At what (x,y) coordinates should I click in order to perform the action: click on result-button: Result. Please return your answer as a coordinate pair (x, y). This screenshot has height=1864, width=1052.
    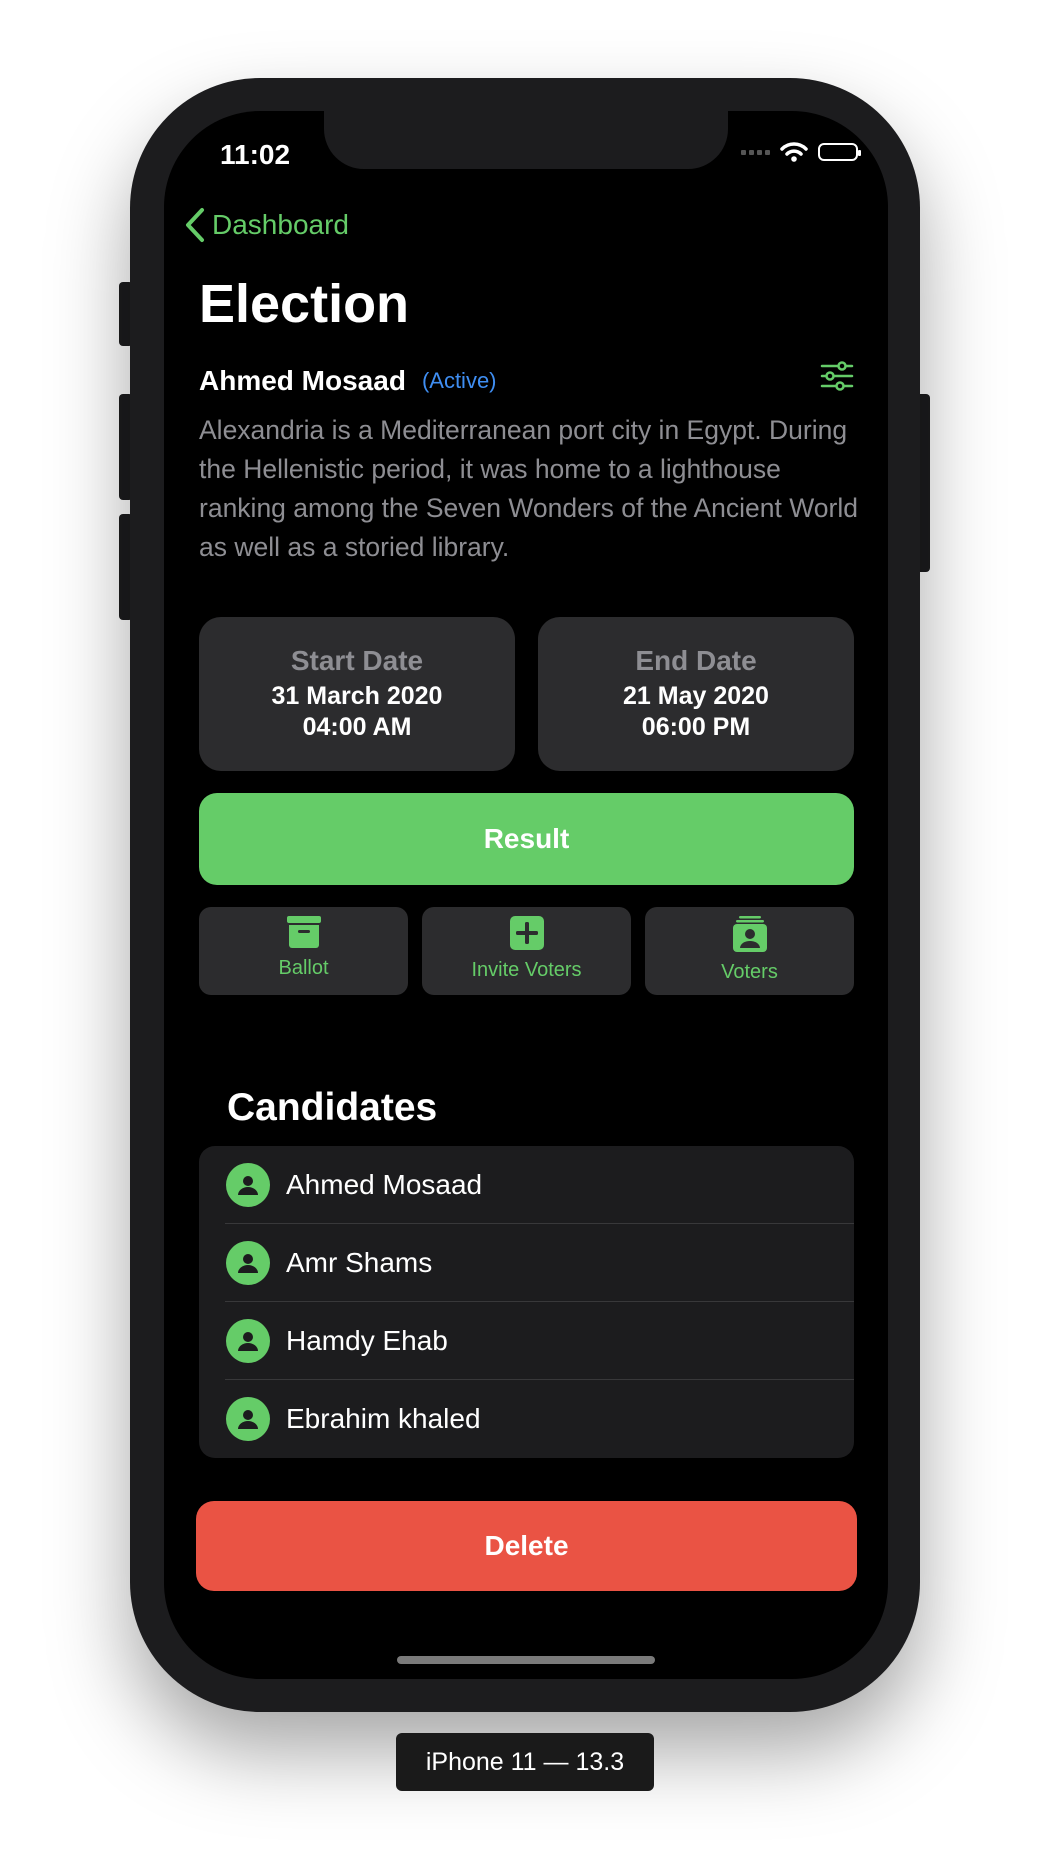
    Looking at the image, I should click on (526, 839).